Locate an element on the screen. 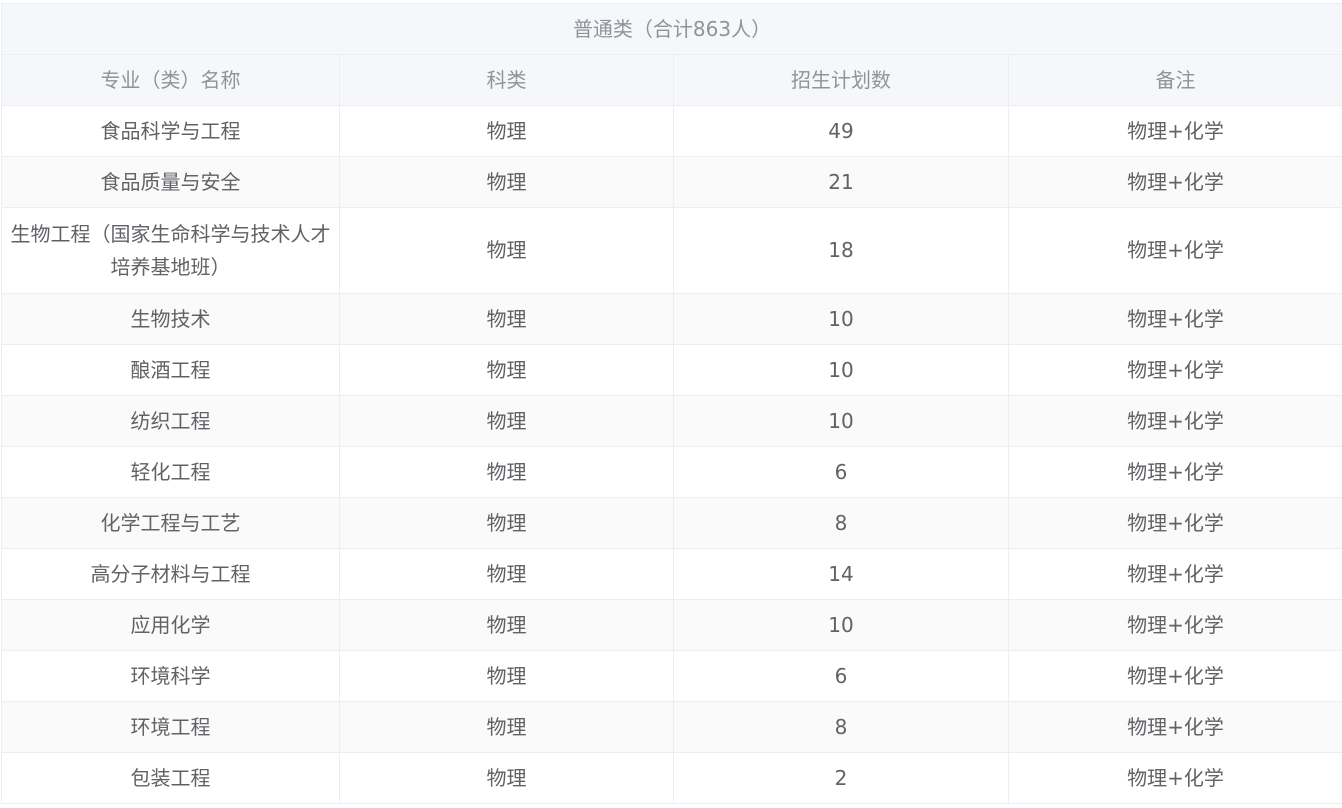 This screenshot has height=808, width=1342. table-row: 应用化学 物理 10 物理+化学 is located at coordinates (671, 625).